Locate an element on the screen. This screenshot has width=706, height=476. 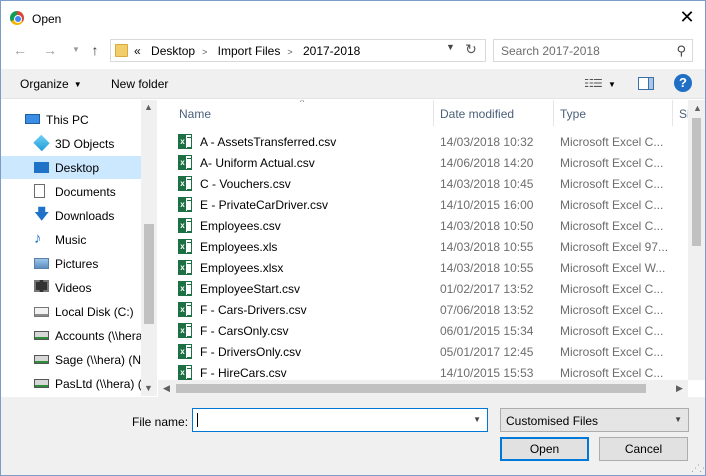
sidebar-item: ♪ Music is located at coordinates (71, 239).